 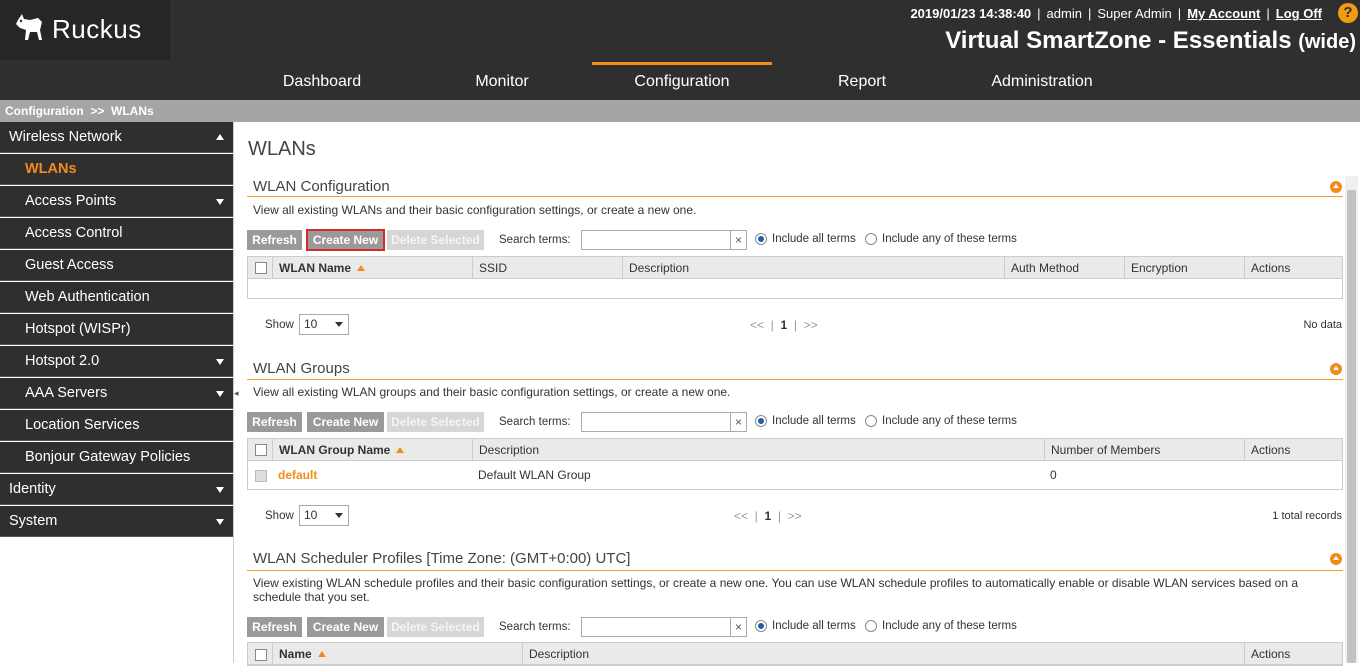 What do you see at coordinates (108, 457) in the screenshot?
I see `sidebar-item-label: Bonjour Gateway Policies` at bounding box center [108, 457].